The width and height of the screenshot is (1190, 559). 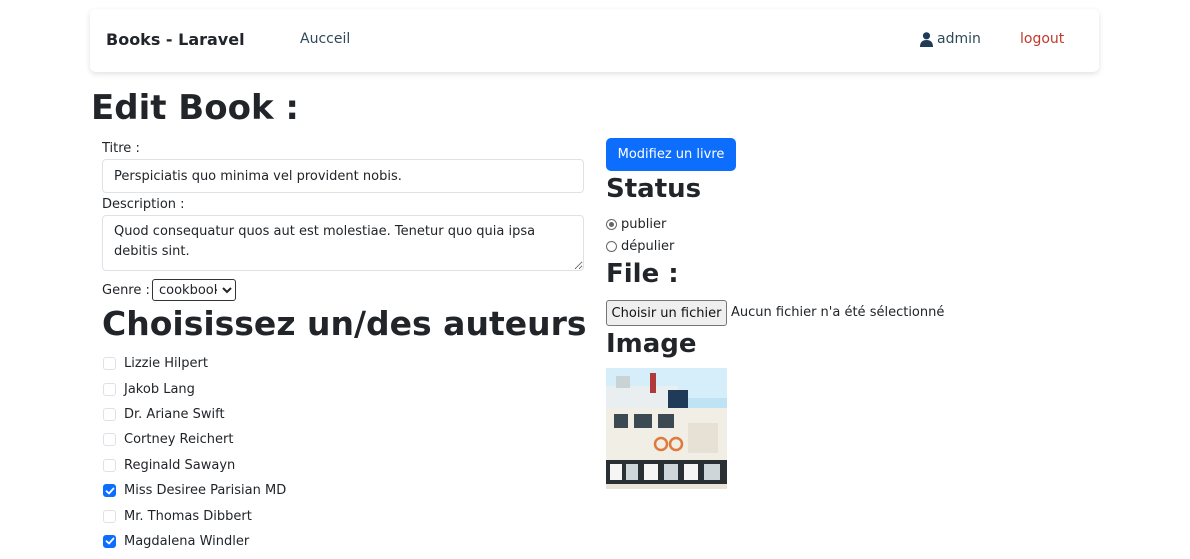 I want to click on radio-dot, so click(x=611, y=224).